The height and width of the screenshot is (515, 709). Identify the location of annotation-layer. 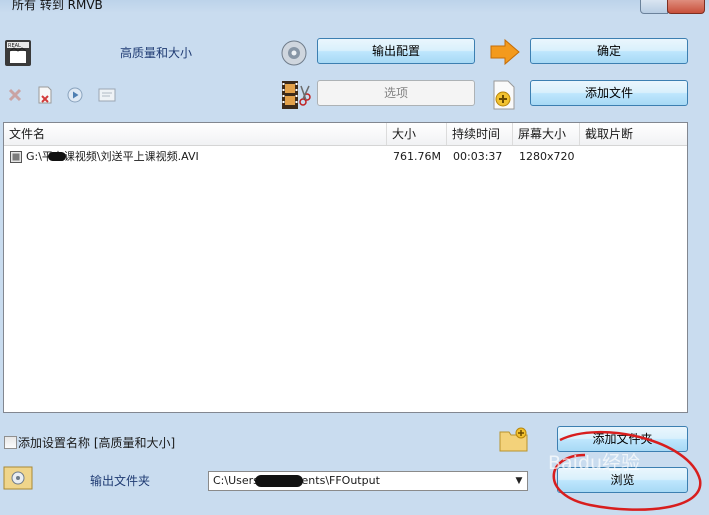
(627, 470).